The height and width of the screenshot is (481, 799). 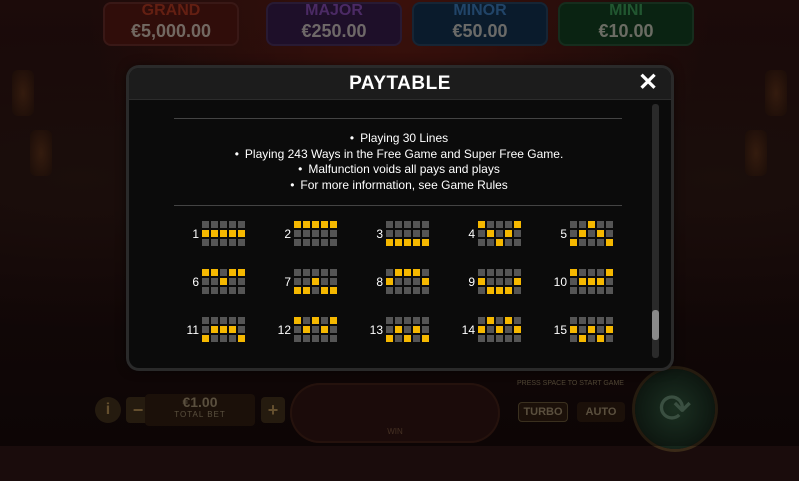 I want to click on payline-number: 8, so click(x=379, y=282).